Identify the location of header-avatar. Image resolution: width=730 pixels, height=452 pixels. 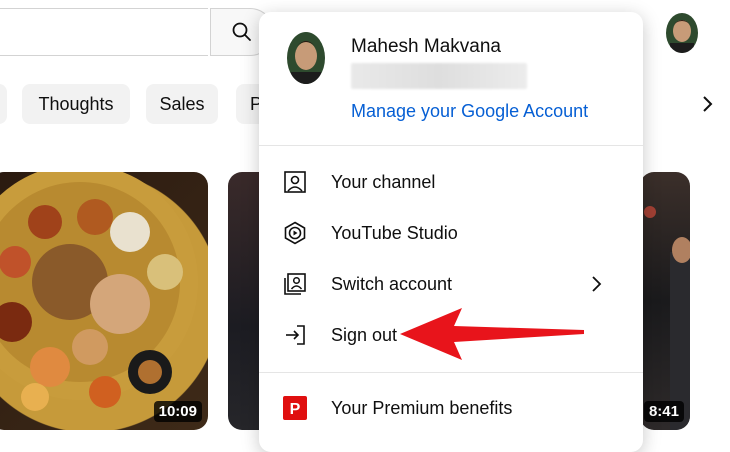
(682, 33).